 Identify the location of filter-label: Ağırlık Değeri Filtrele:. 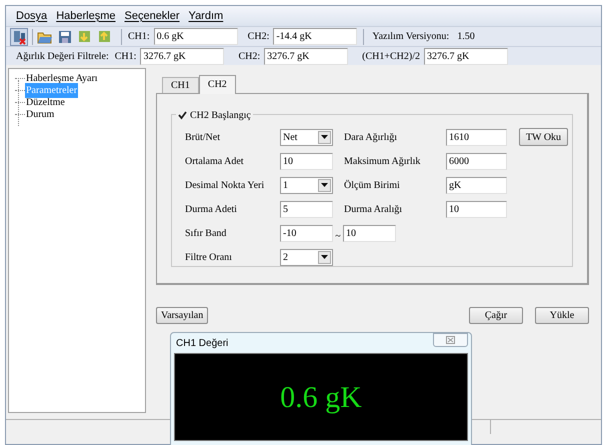
(62, 57).